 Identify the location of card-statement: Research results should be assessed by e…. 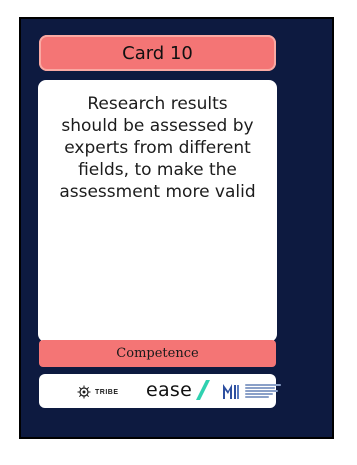
(157, 148).